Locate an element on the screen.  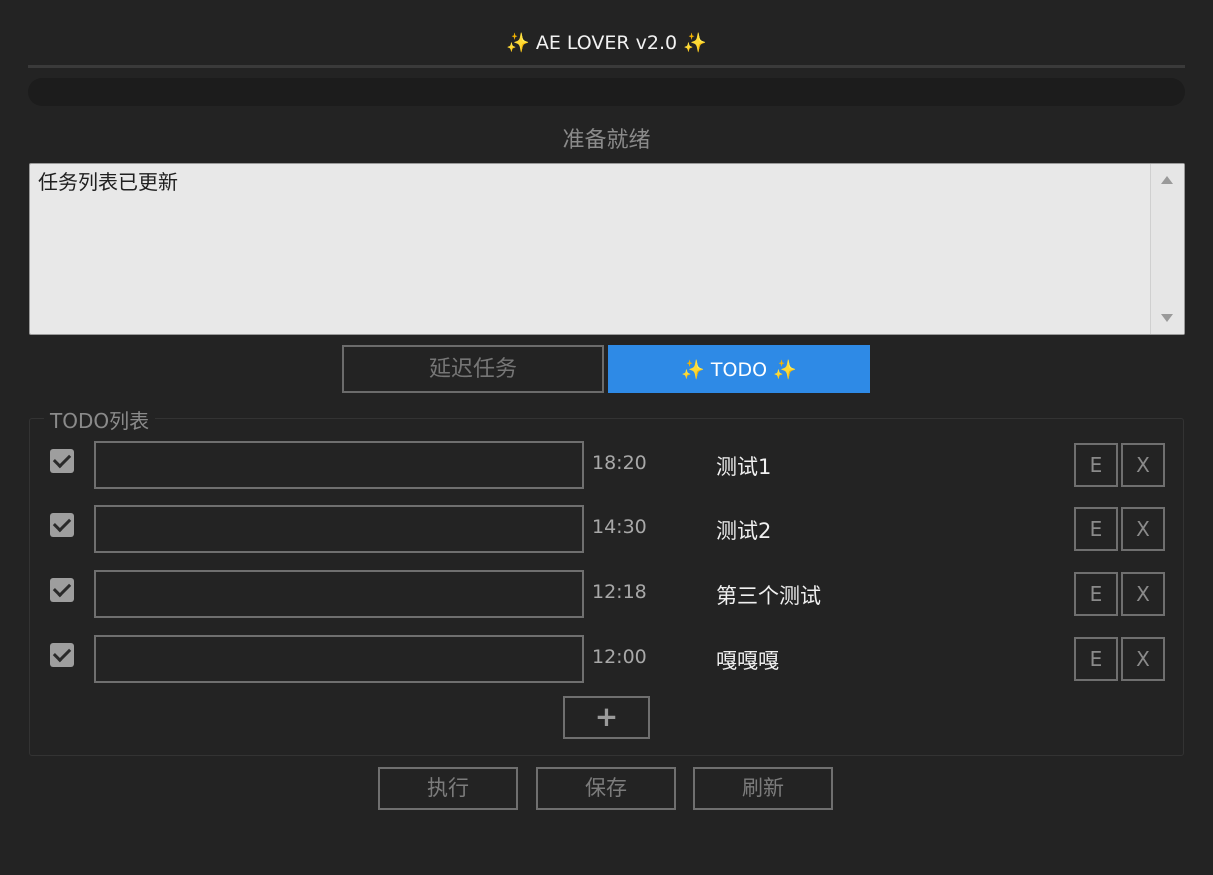
title-divider is located at coordinates (606, 66).